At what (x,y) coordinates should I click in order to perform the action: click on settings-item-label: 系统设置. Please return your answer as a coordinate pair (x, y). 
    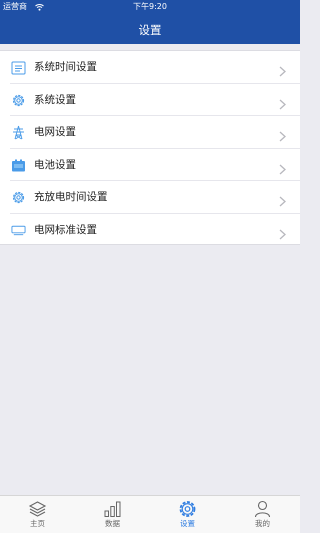
    Looking at the image, I should click on (55, 99).